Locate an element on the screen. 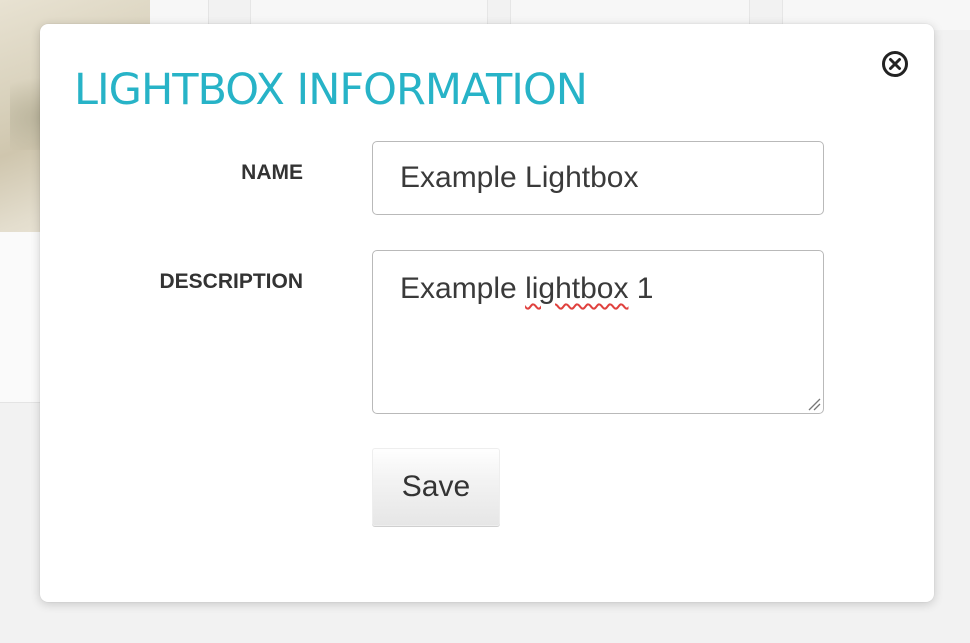 The height and width of the screenshot is (643, 970). close-circle-icon is located at coordinates (895, 64).